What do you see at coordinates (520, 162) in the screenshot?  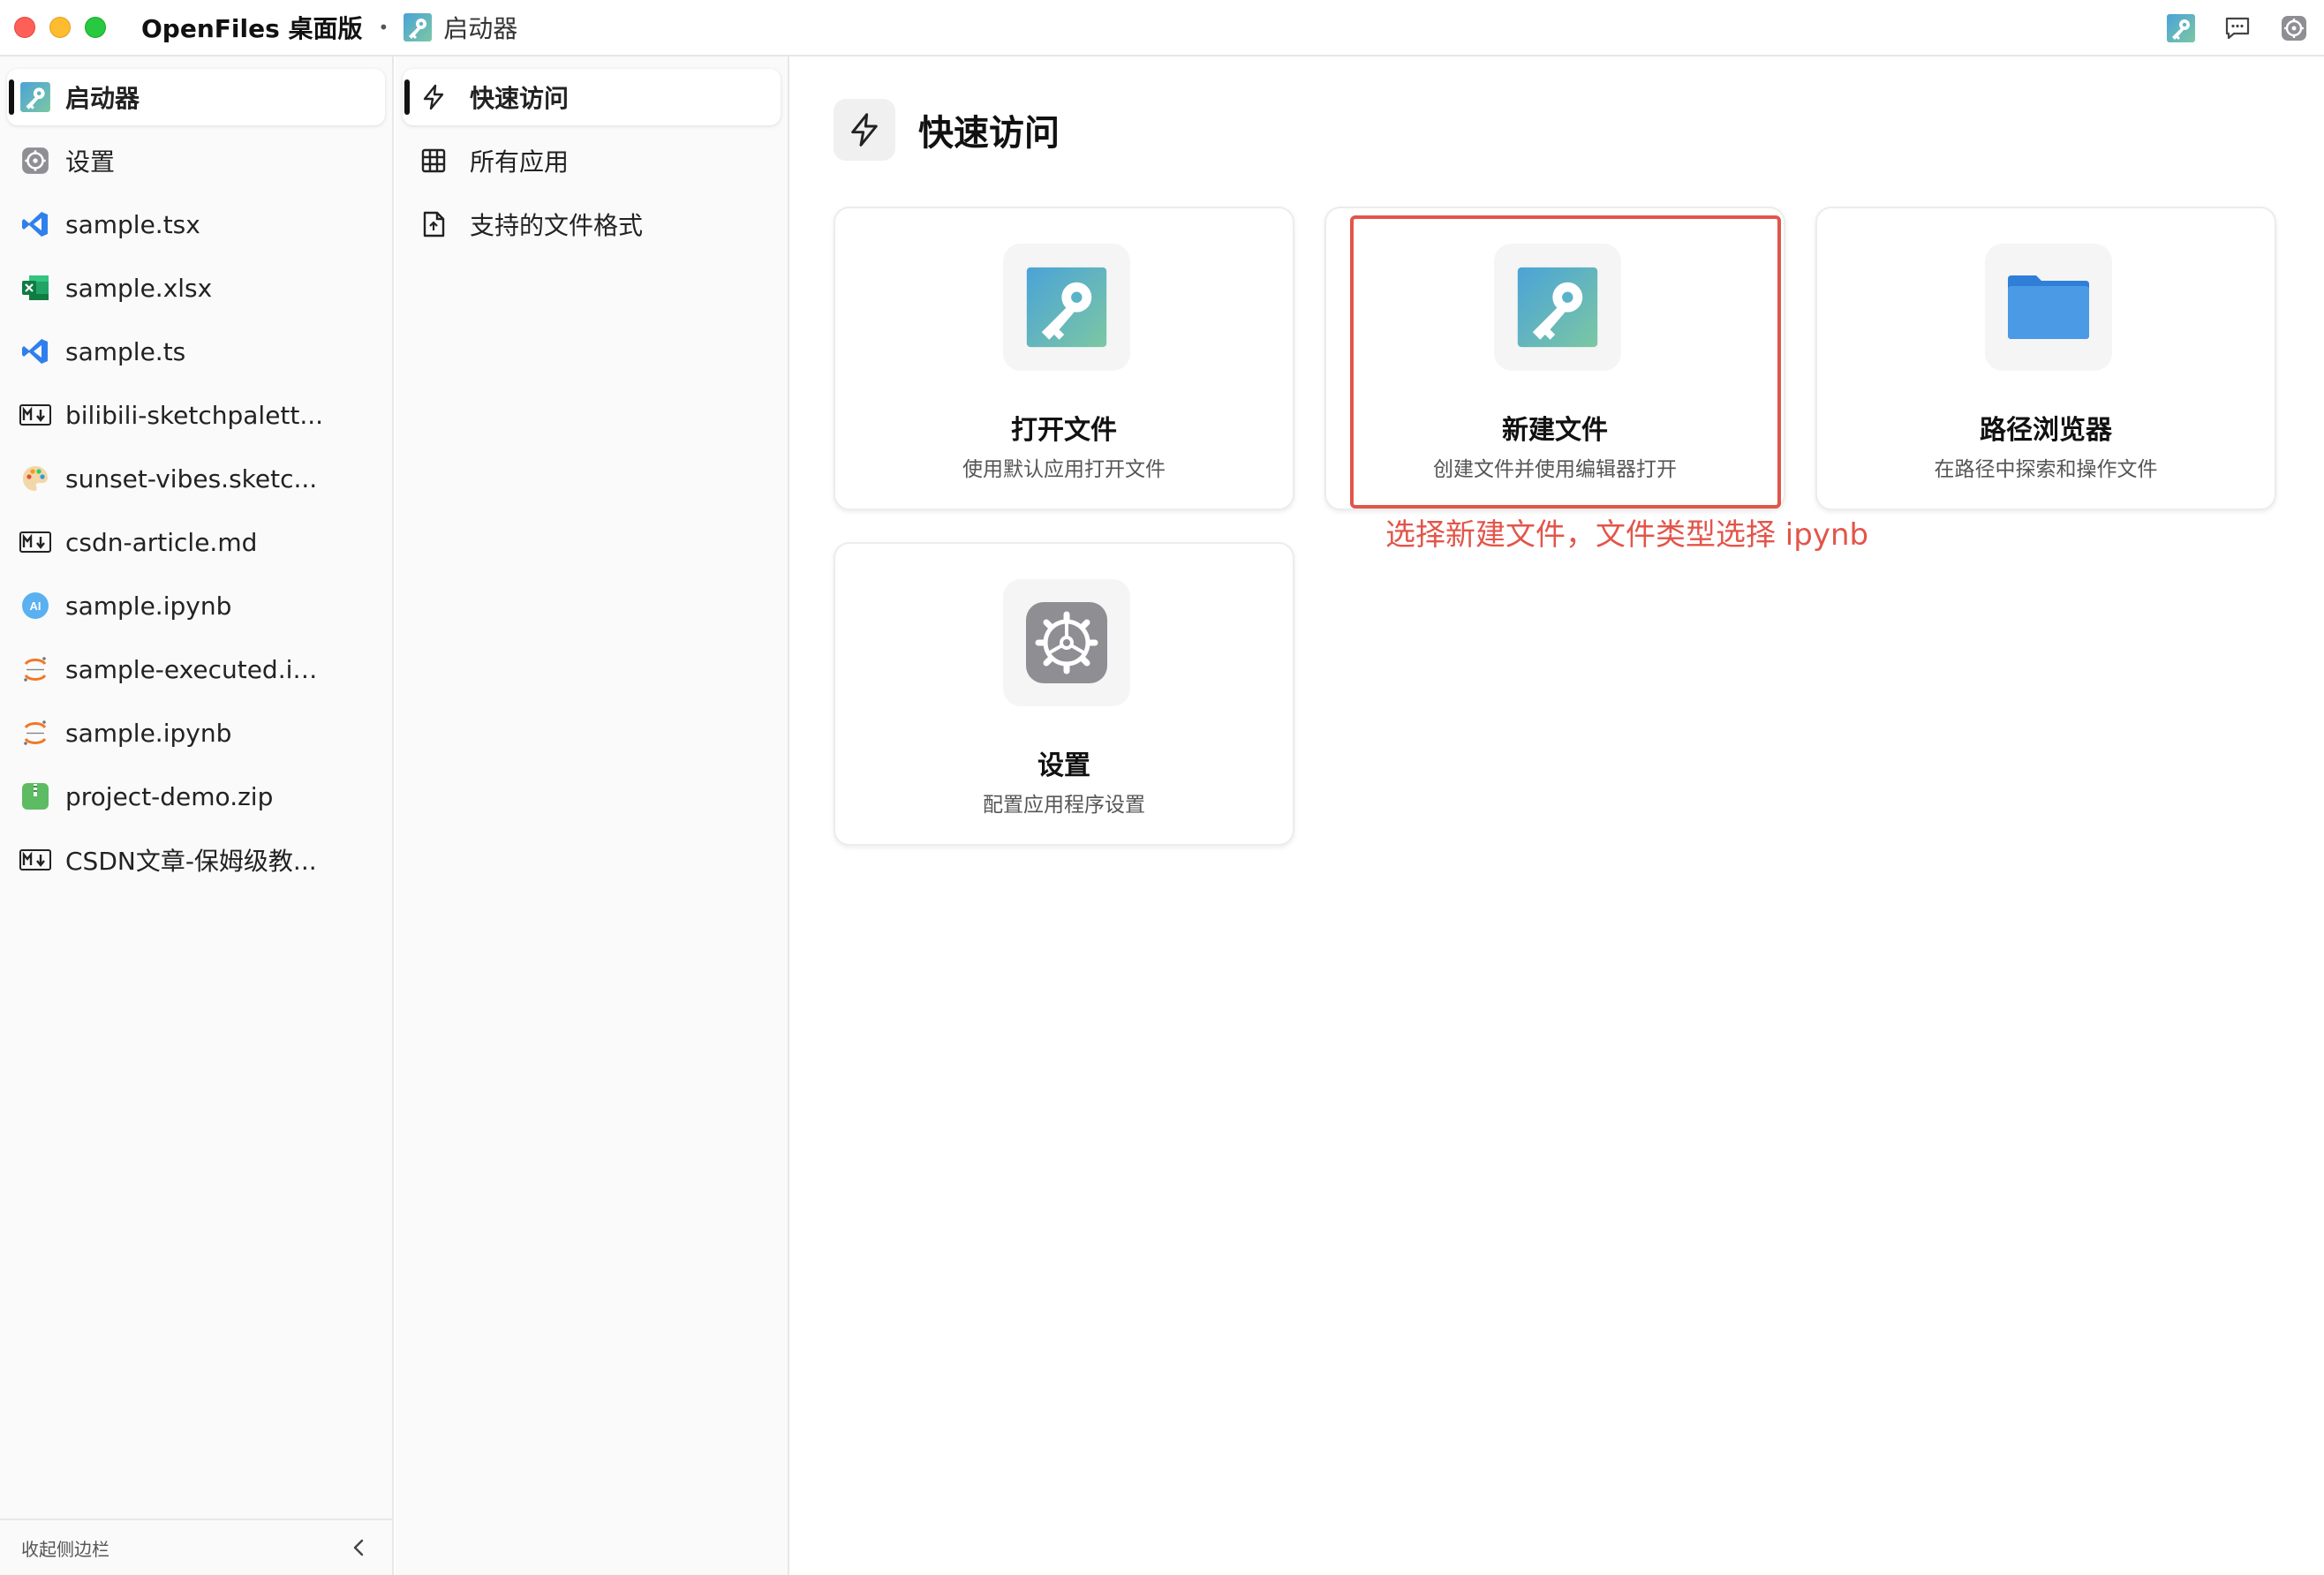 I see `nav-item-label: 所有应用` at bounding box center [520, 162].